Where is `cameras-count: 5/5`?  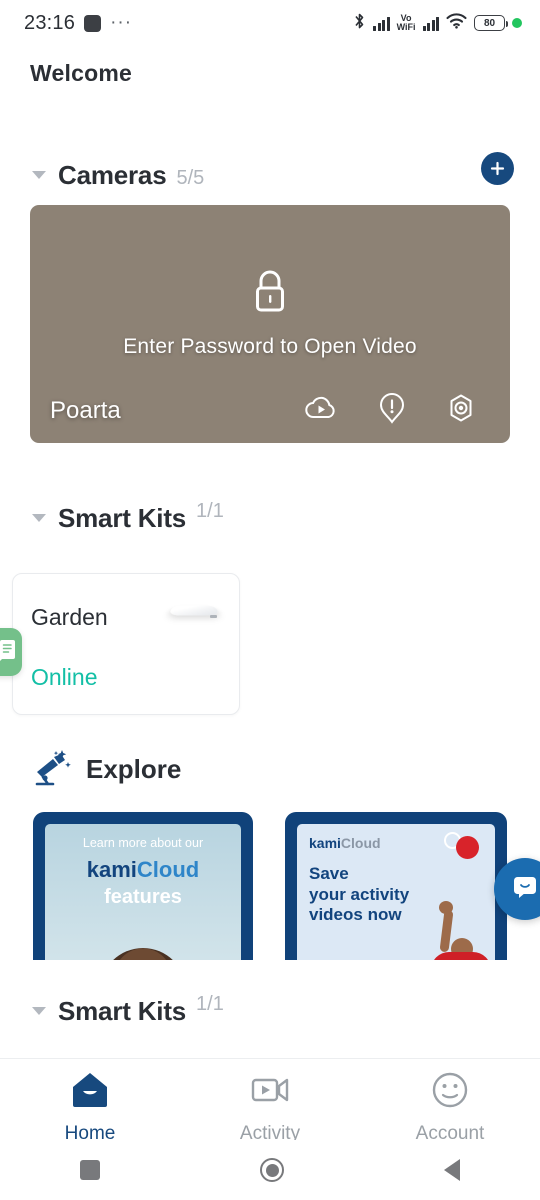 cameras-count: 5/5 is located at coordinates (190, 178).